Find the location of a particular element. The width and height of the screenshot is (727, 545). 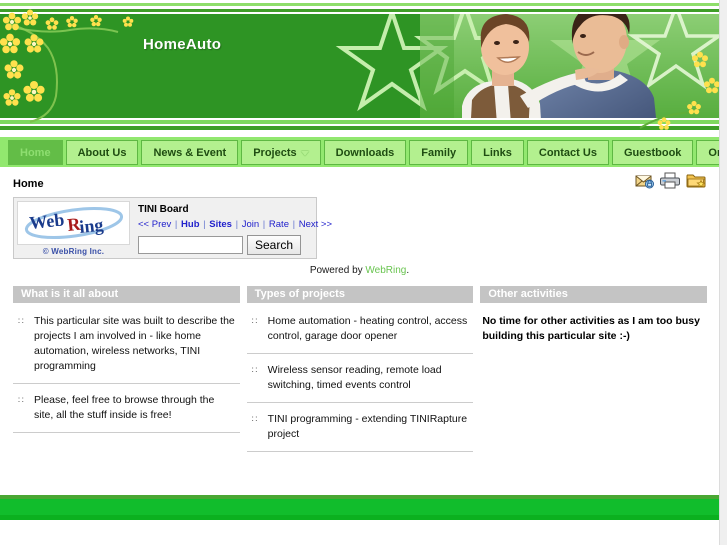

nav-item-projects: Projects is located at coordinates (281, 152).